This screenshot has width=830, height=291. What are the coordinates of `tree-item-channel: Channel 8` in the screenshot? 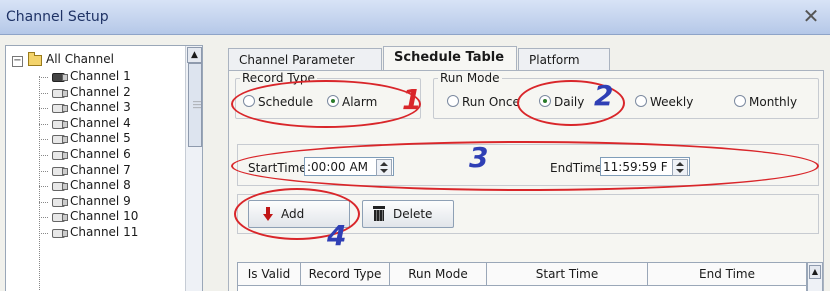 It's located at (95, 185).